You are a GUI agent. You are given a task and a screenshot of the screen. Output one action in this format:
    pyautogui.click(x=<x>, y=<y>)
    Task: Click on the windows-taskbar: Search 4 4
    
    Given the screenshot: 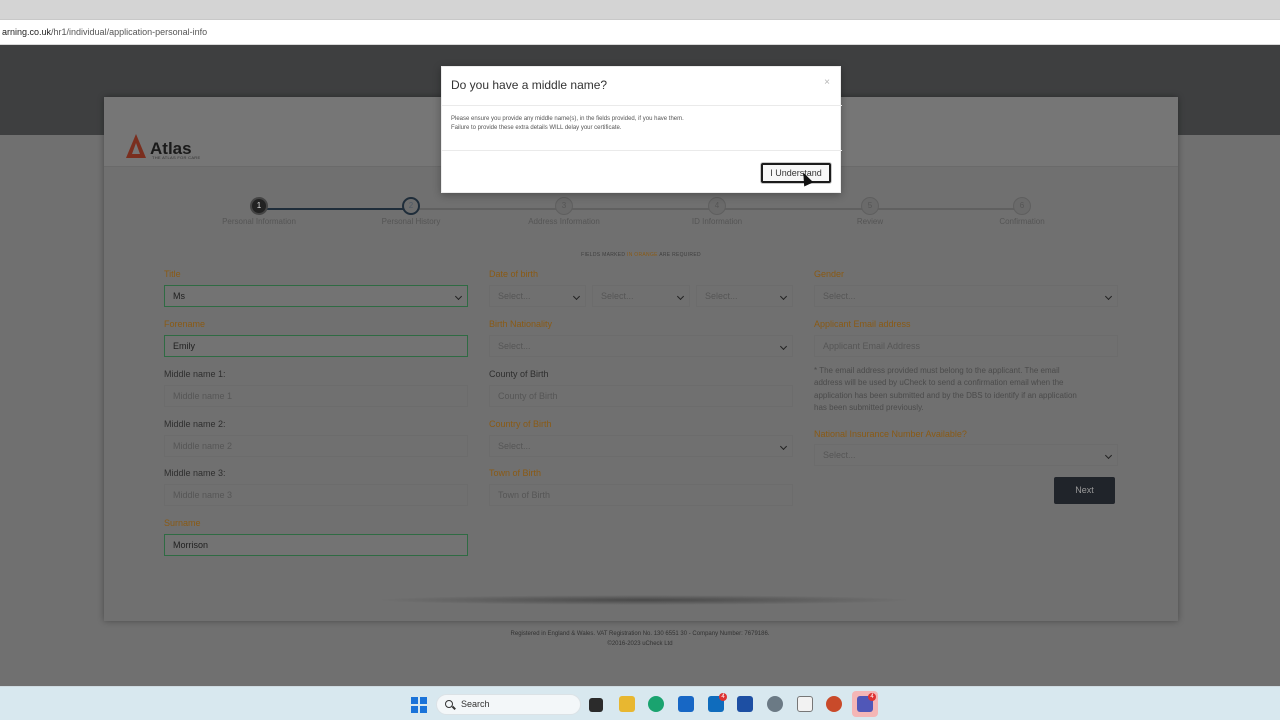 What is the action you would take?
    pyautogui.click(x=640, y=703)
    